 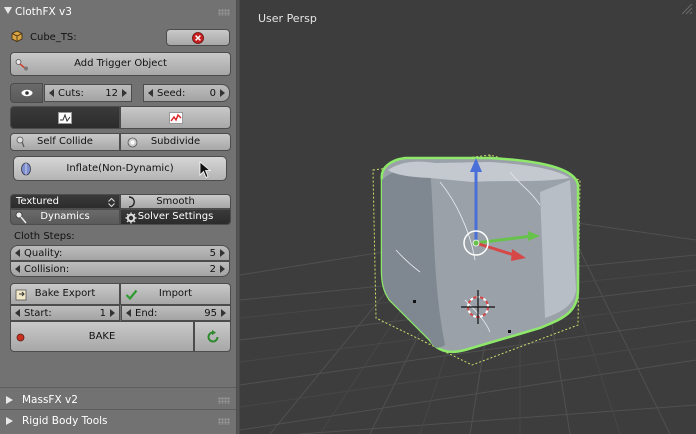 I want to click on dynamics-label: Dynamics, so click(x=65, y=216).